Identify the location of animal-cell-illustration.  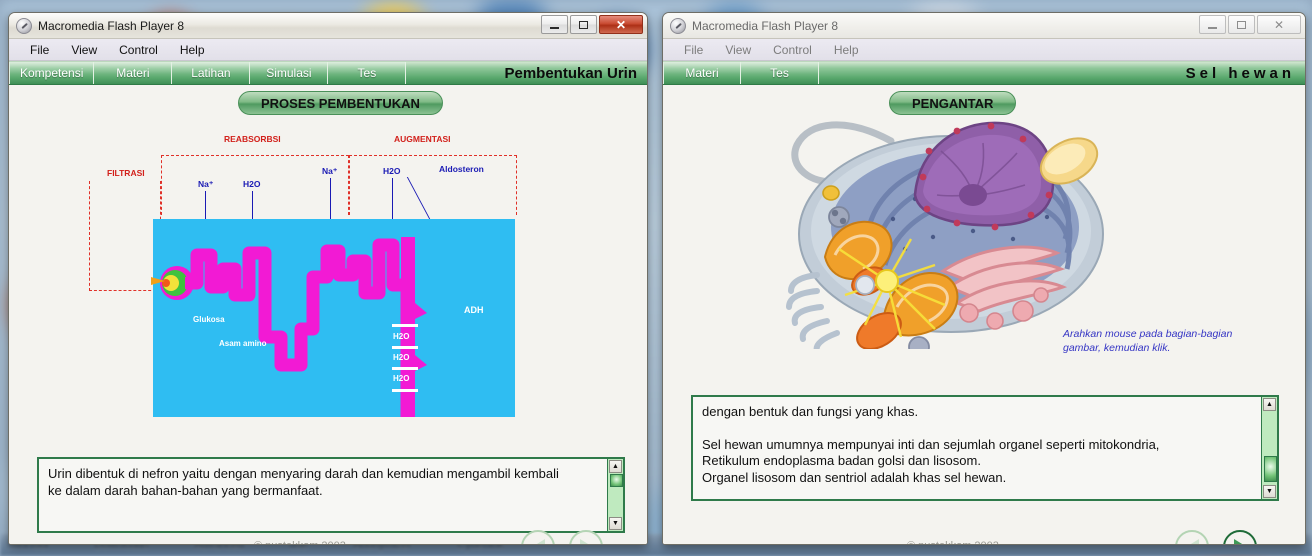
(943, 228).